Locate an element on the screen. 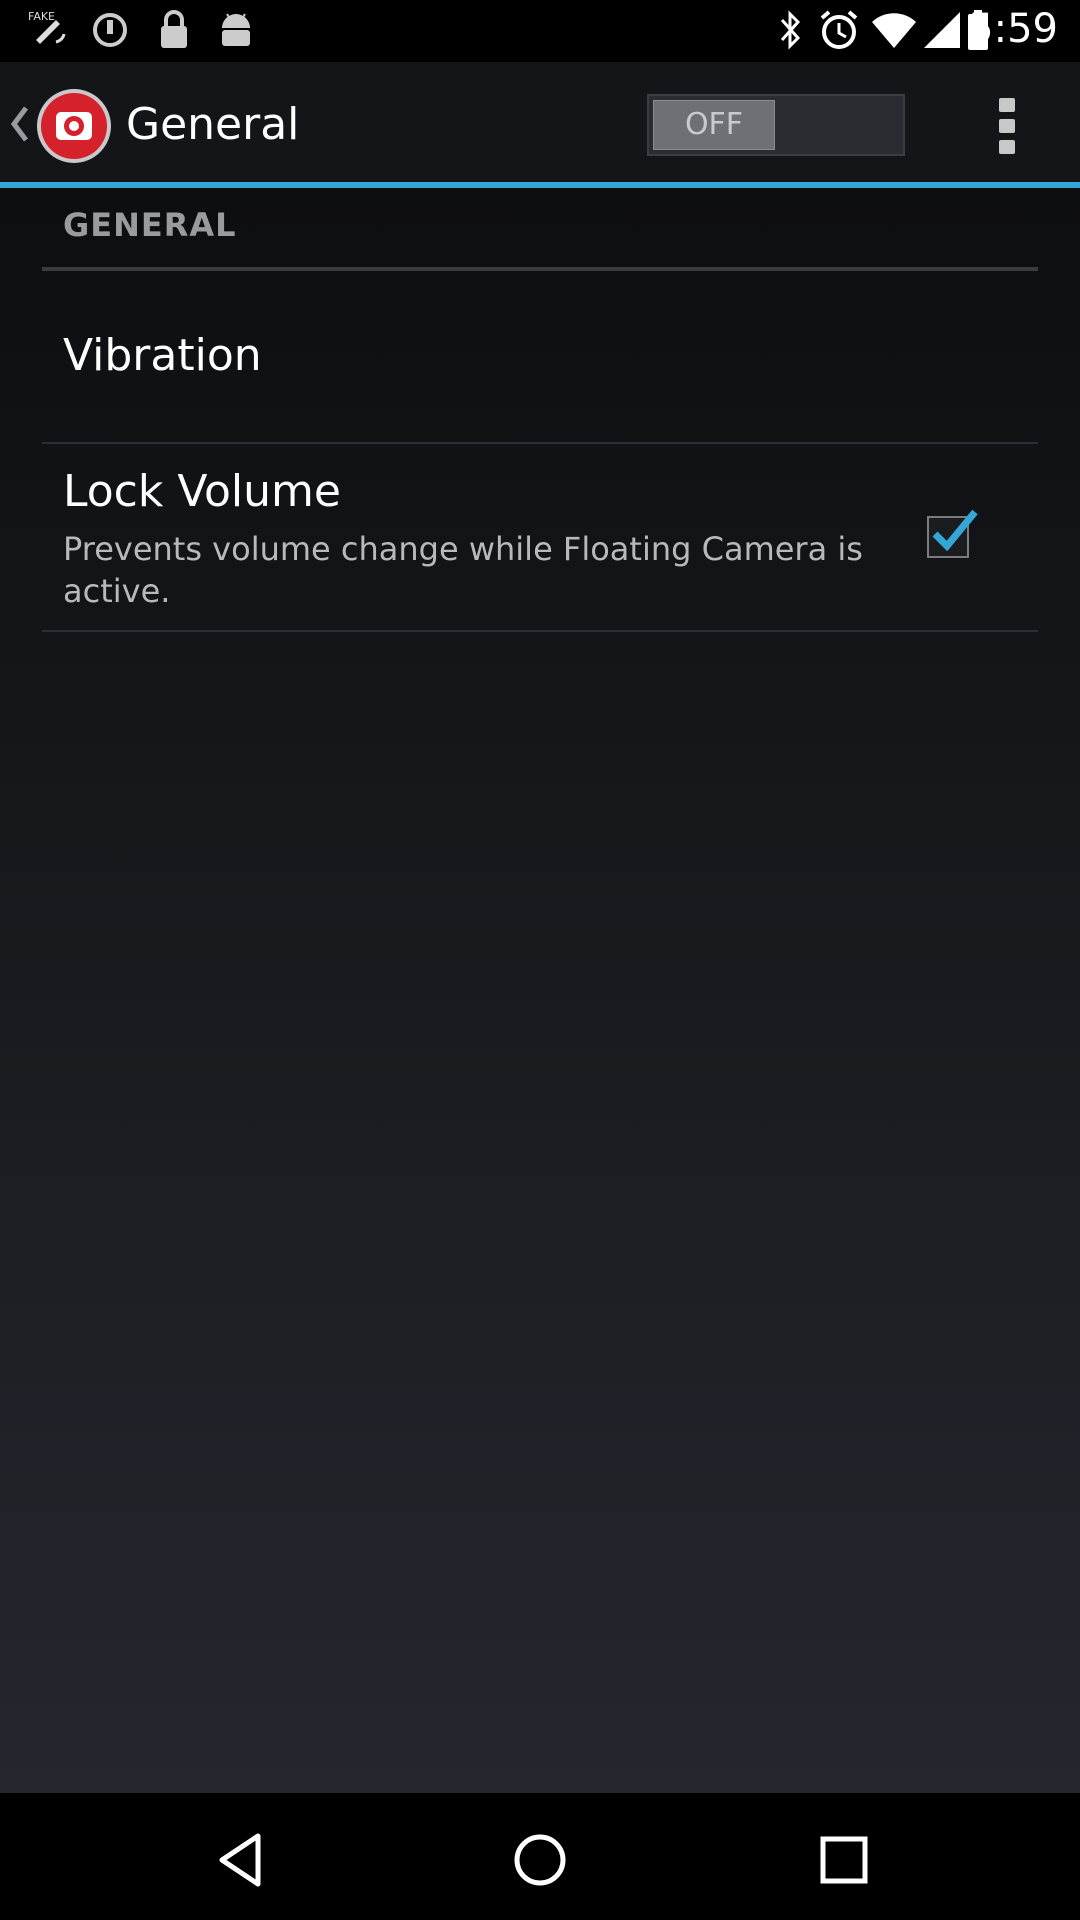 This screenshot has height=1920, width=1080. section-divider is located at coordinates (540, 269).